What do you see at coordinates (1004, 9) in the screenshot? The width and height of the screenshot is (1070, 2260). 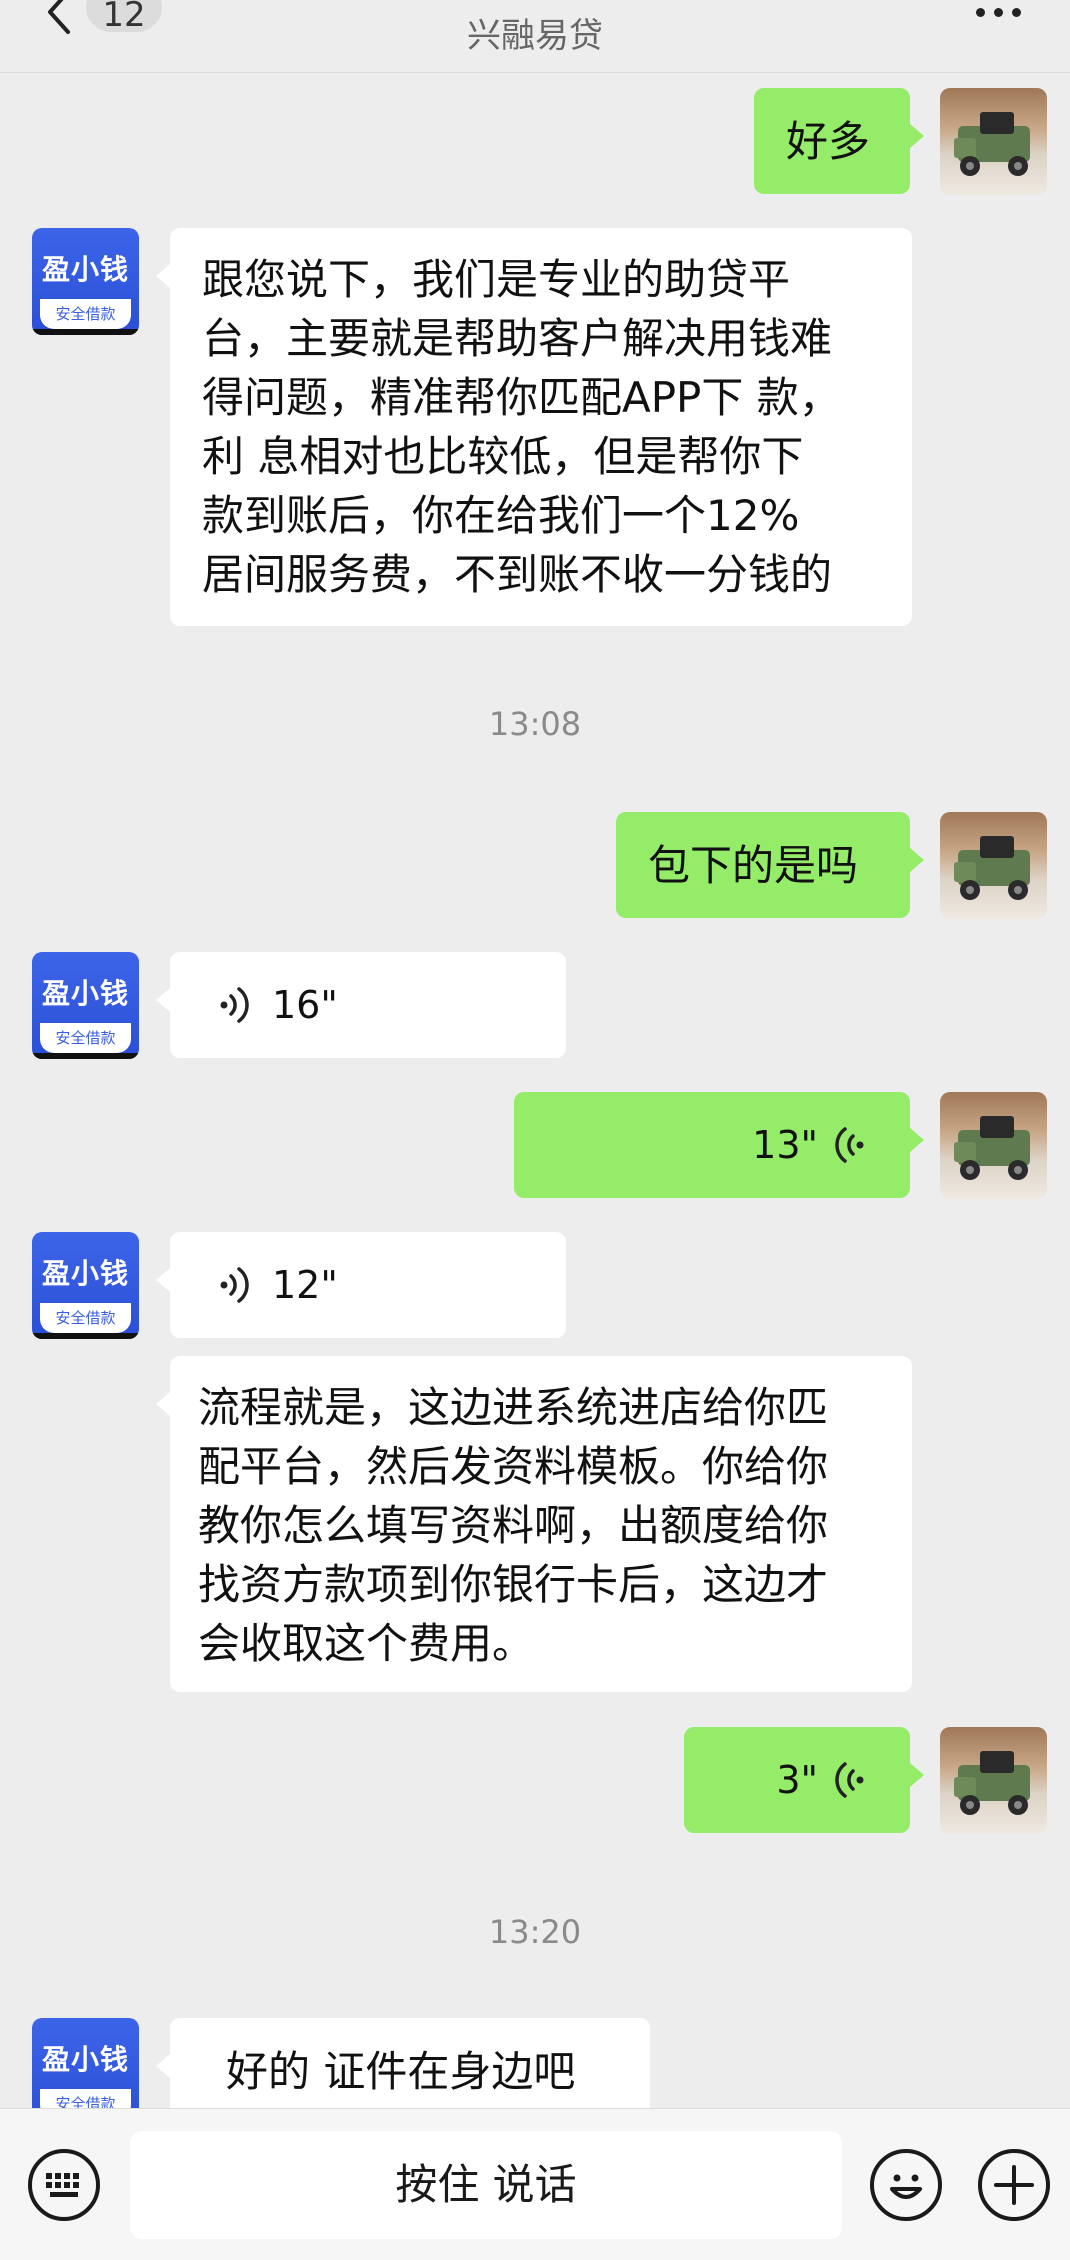 I see `more-options-icon` at bounding box center [1004, 9].